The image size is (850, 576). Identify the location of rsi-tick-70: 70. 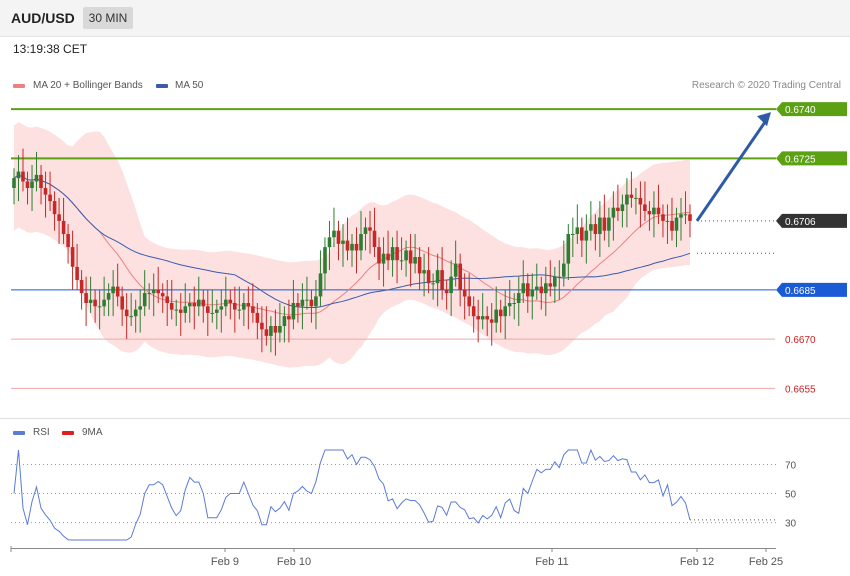
(791, 466).